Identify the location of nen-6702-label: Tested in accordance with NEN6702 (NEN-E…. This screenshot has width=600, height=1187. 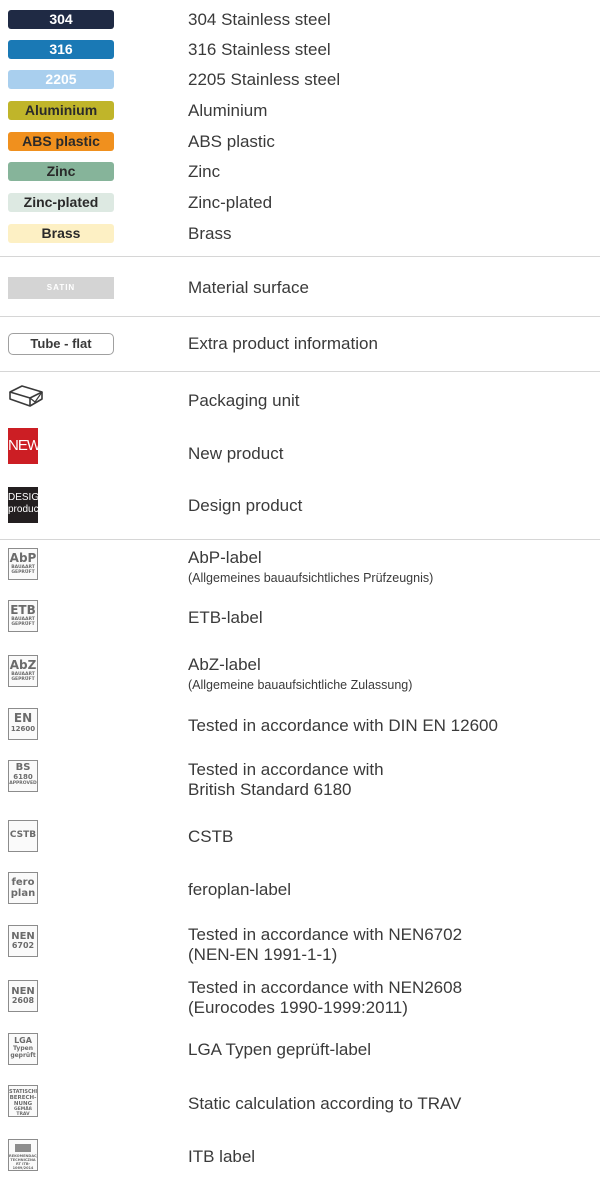
(325, 944).